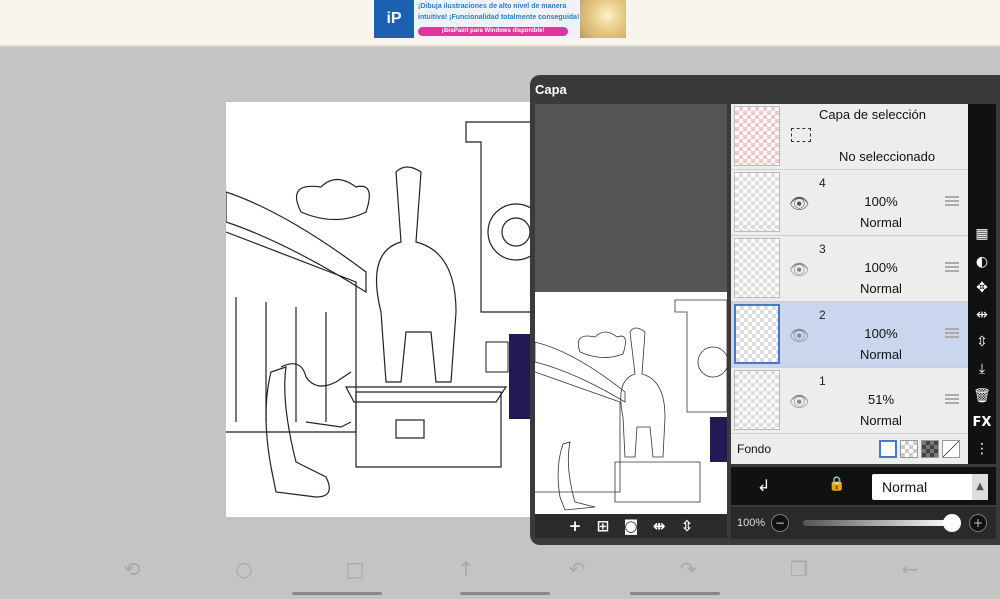 The image size is (1000, 599). What do you see at coordinates (801, 135) in the screenshot?
I see `selection-rect-icon` at bounding box center [801, 135].